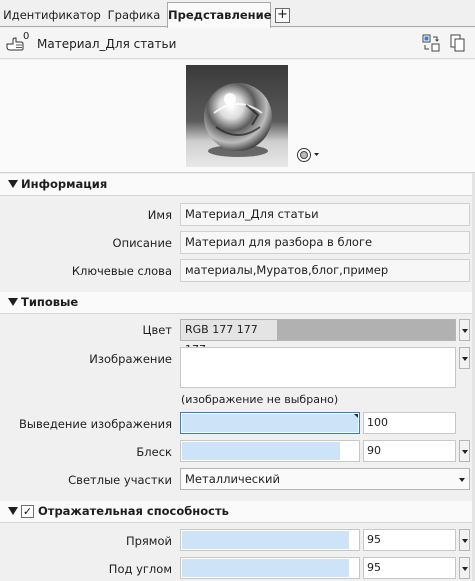  Describe the element at coordinates (458, 43) in the screenshot. I see `copy-material-icon` at that location.